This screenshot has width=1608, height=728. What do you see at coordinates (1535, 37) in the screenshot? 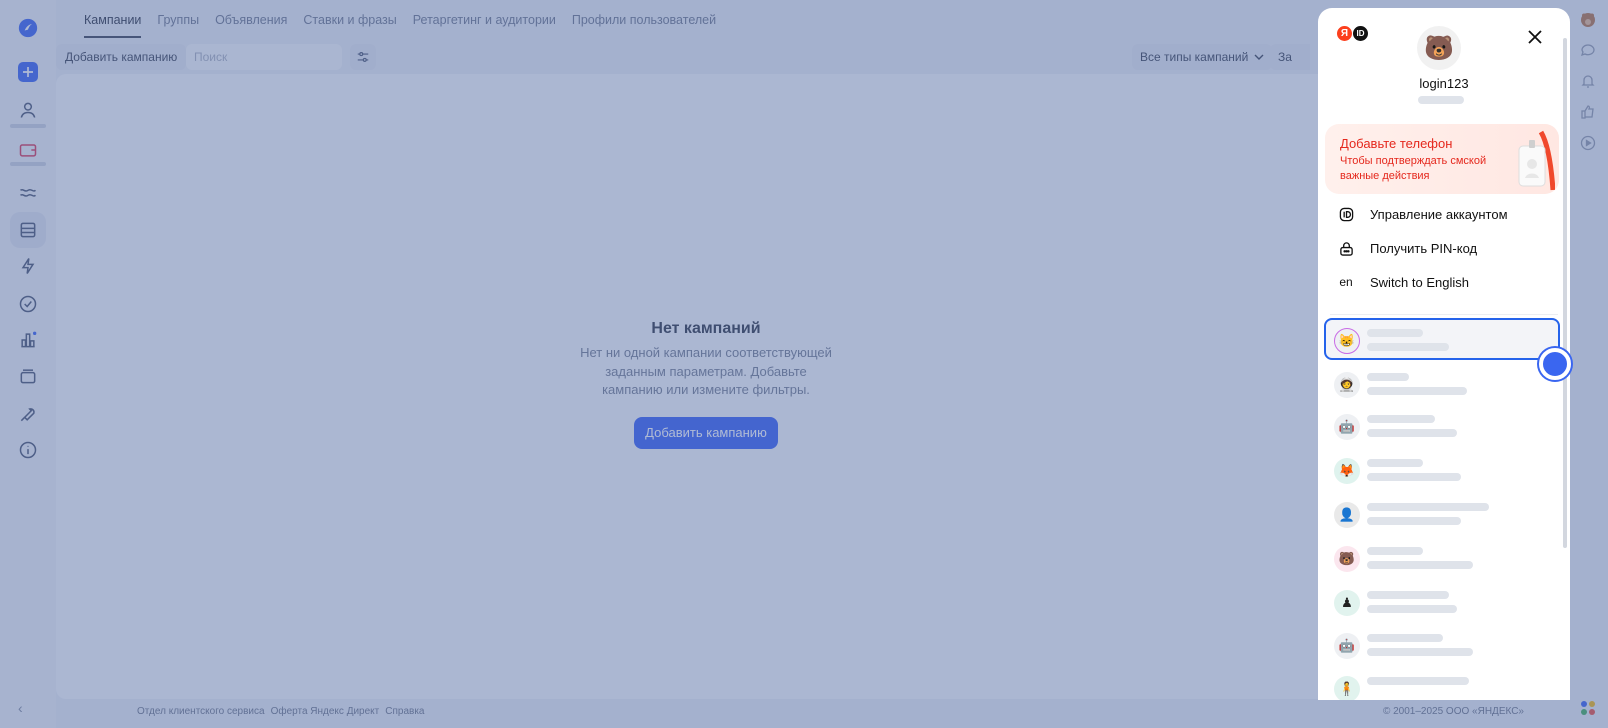
I see `close-icon` at bounding box center [1535, 37].